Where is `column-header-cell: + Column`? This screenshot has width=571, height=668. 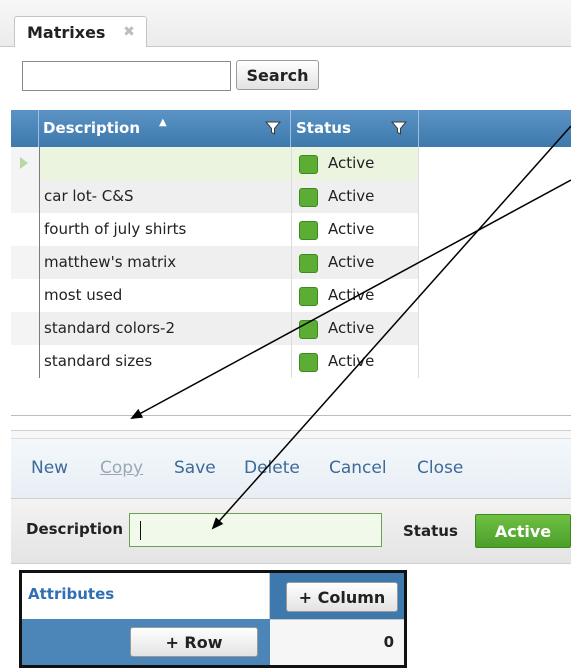 column-header-cell: + Column is located at coordinates (337, 596).